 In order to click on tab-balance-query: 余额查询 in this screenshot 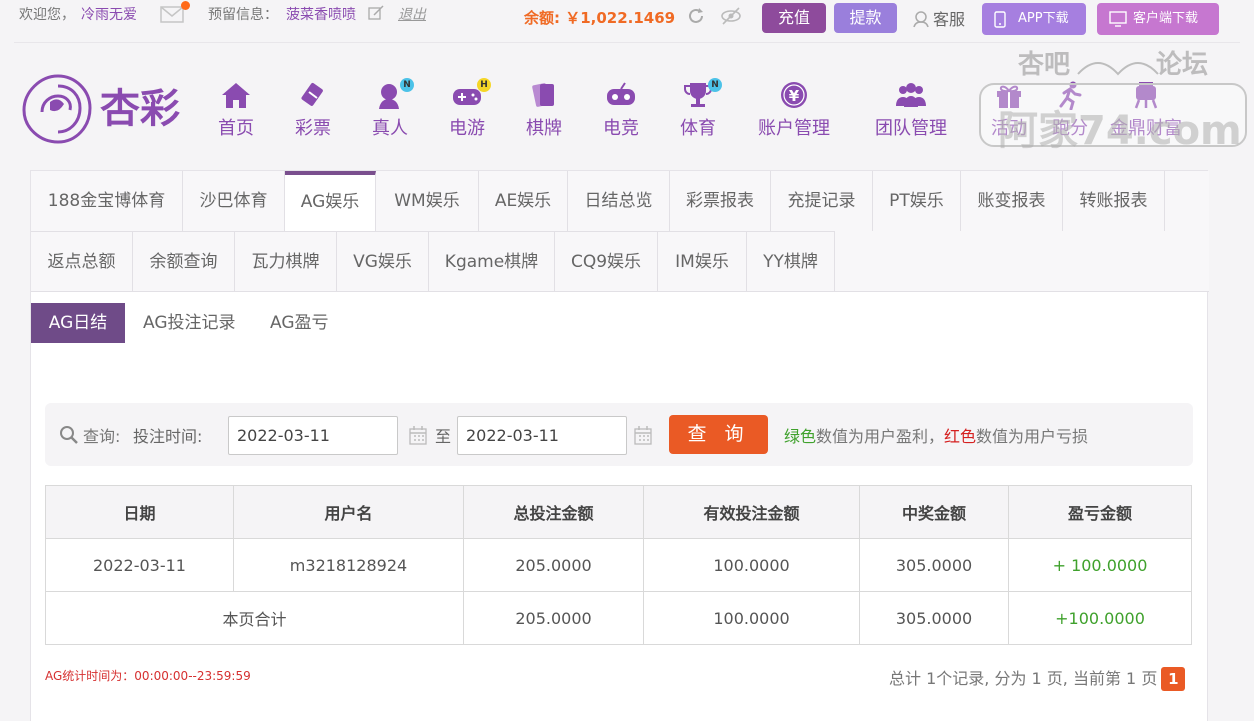, I will do `click(184, 261)`.